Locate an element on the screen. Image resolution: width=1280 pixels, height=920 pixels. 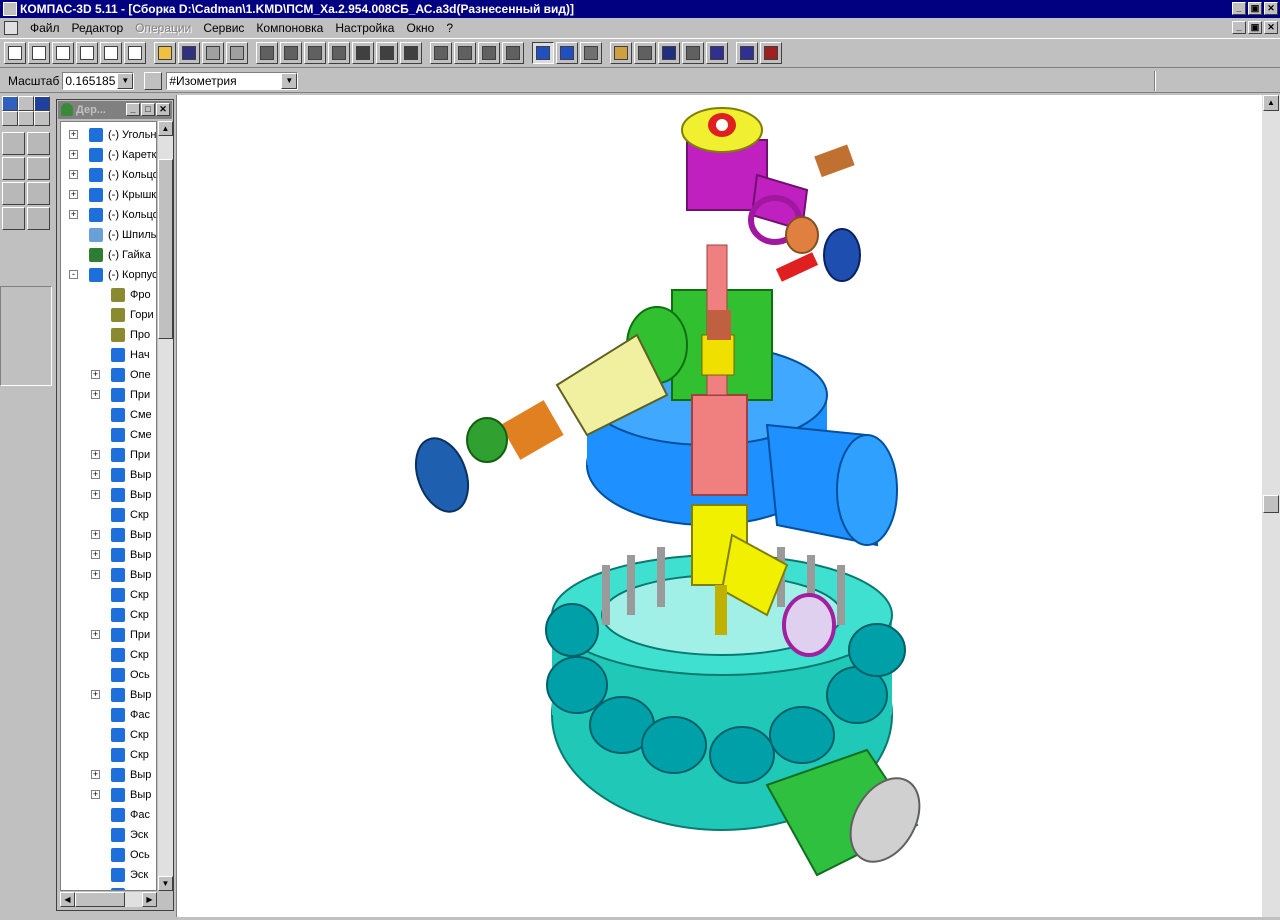
tree-horizontal-scrollbar: ◀ ▶ is located at coordinates (108, 899).